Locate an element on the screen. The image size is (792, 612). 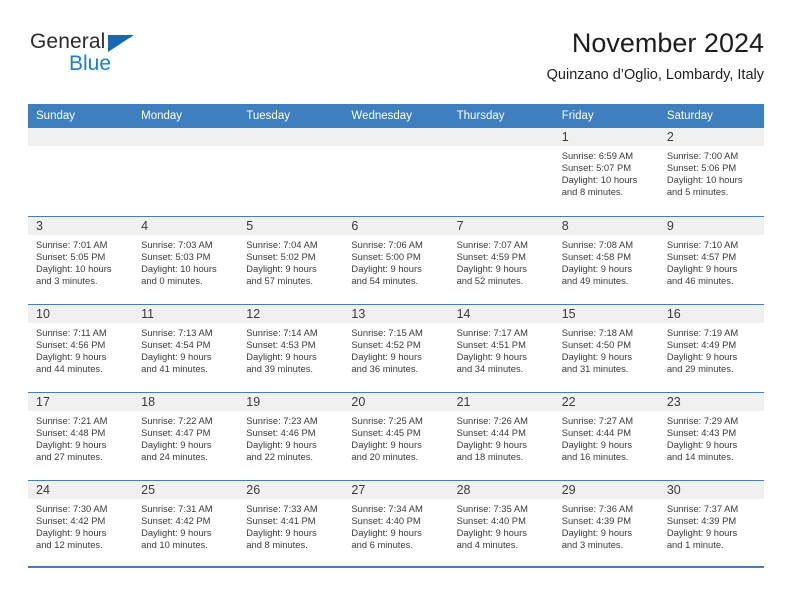
day-number: 13 is located at coordinates (396, 313).